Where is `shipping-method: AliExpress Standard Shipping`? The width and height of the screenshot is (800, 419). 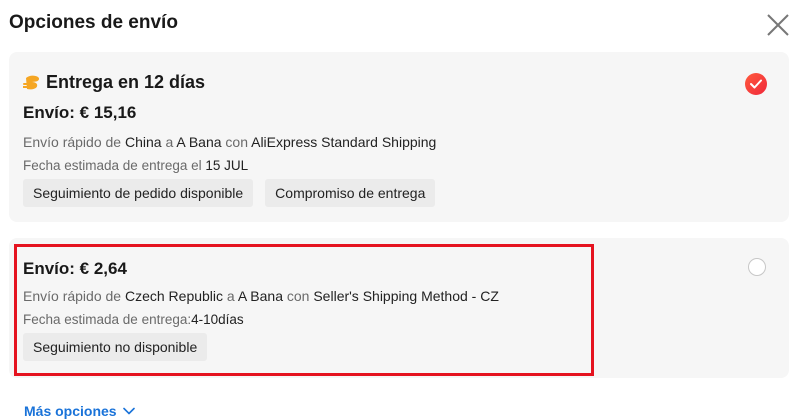 shipping-method: AliExpress Standard Shipping is located at coordinates (344, 142).